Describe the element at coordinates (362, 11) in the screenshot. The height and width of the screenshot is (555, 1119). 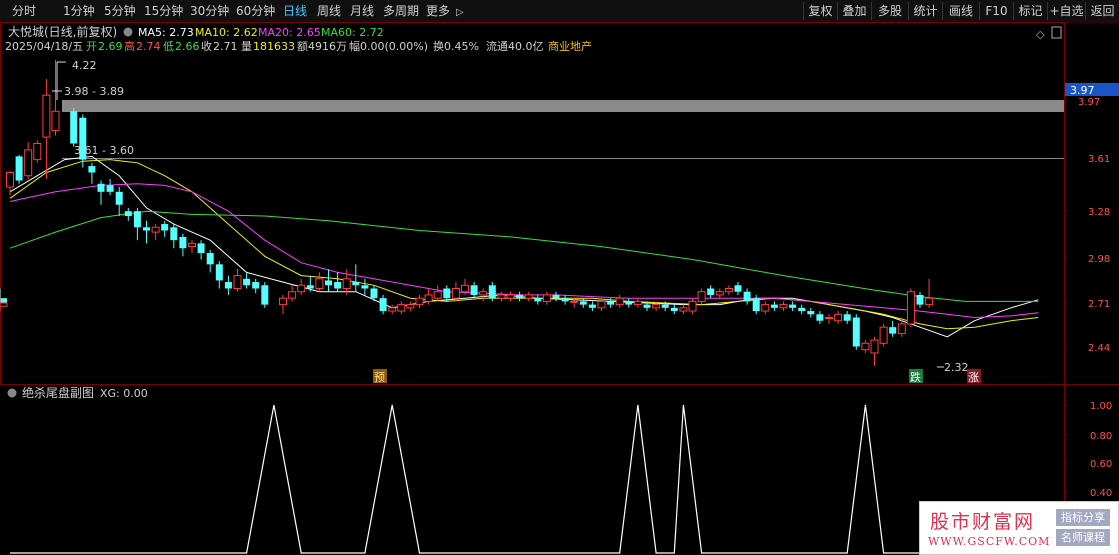
I see `tab-monthly: 月线` at that location.